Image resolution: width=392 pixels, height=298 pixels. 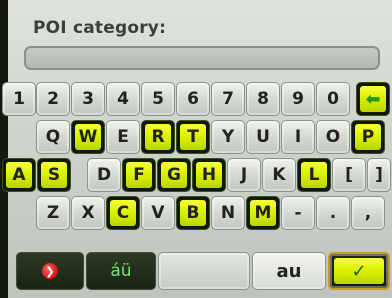 I want to click on key-t: T, so click(x=193, y=137).